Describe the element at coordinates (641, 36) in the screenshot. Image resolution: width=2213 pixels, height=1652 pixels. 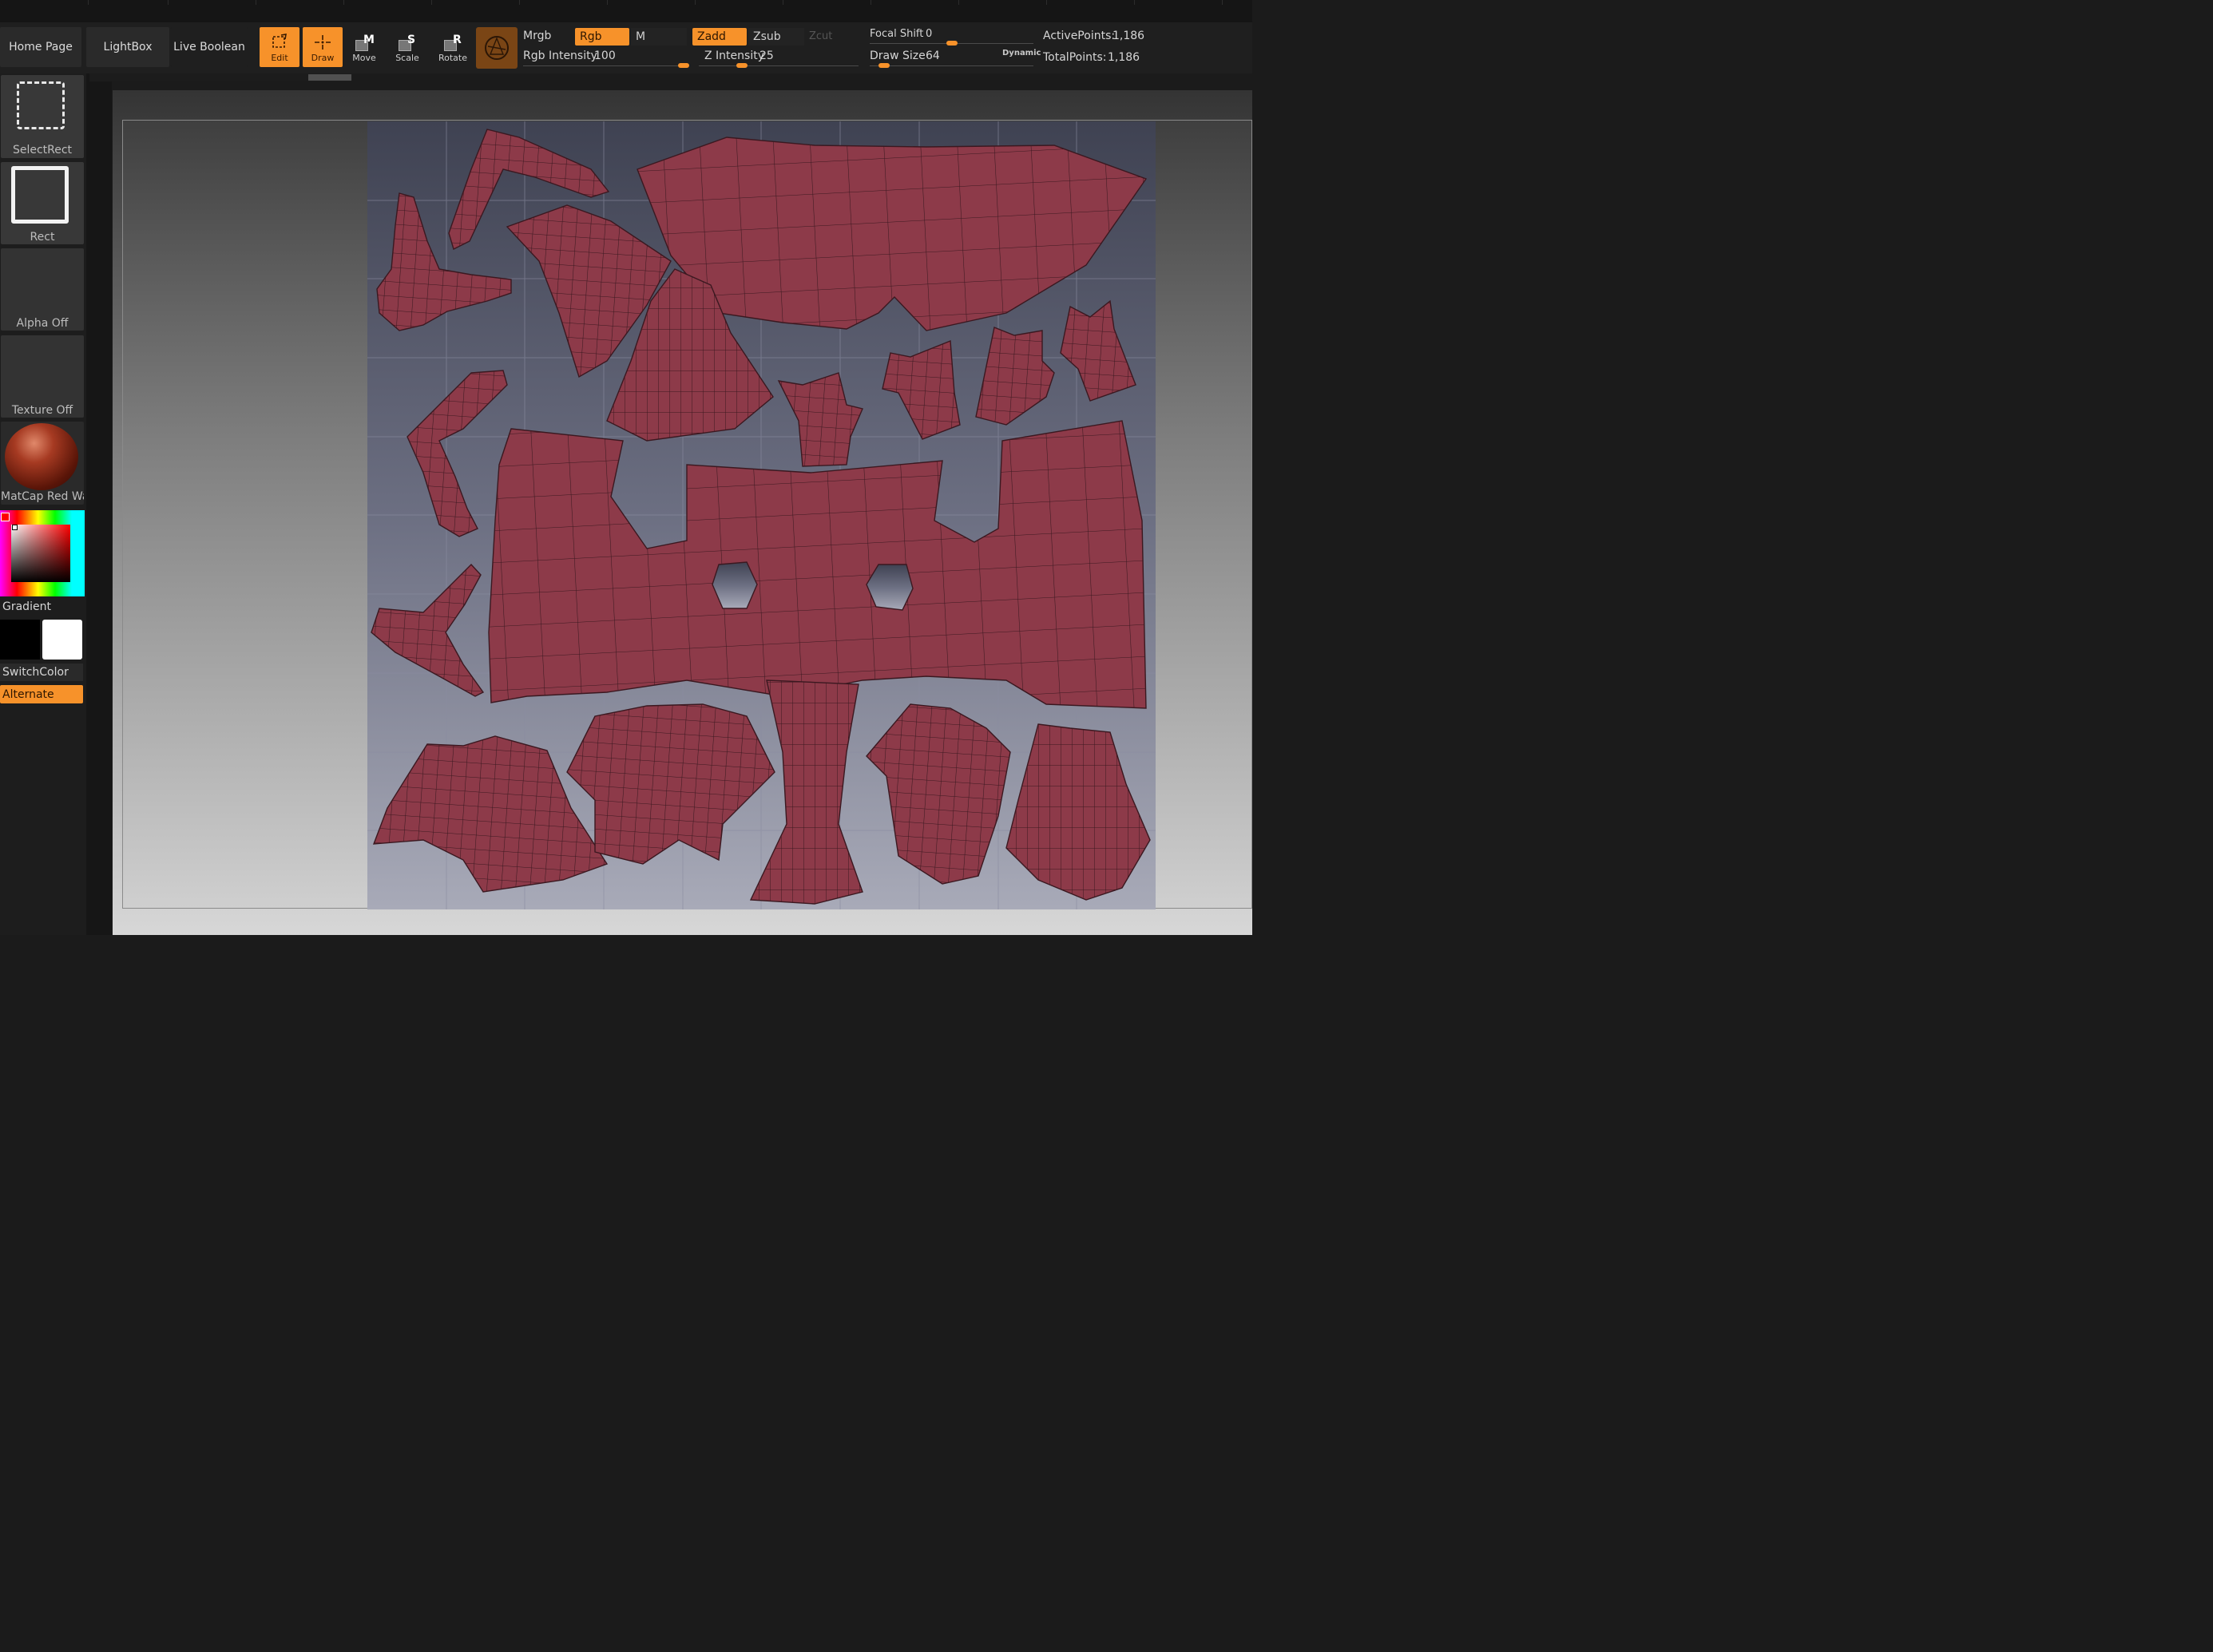
I see `m-label: M` at that location.